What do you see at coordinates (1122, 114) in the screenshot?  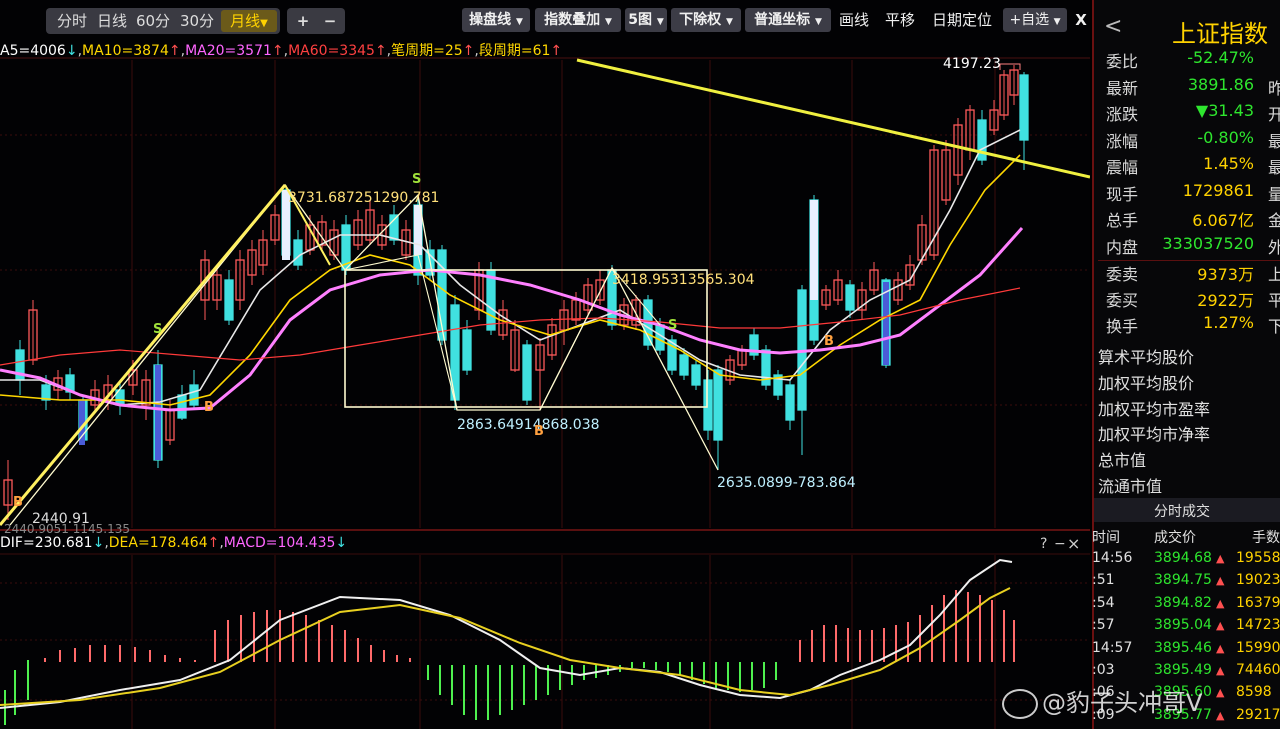 I see `quote-row-label: 涨跌` at bounding box center [1122, 114].